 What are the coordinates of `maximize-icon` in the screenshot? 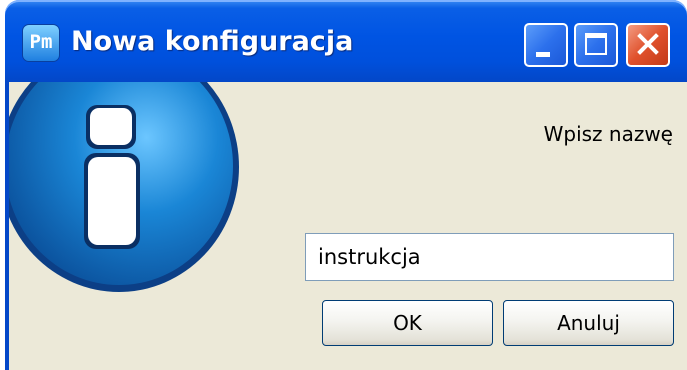 It's located at (596, 44).